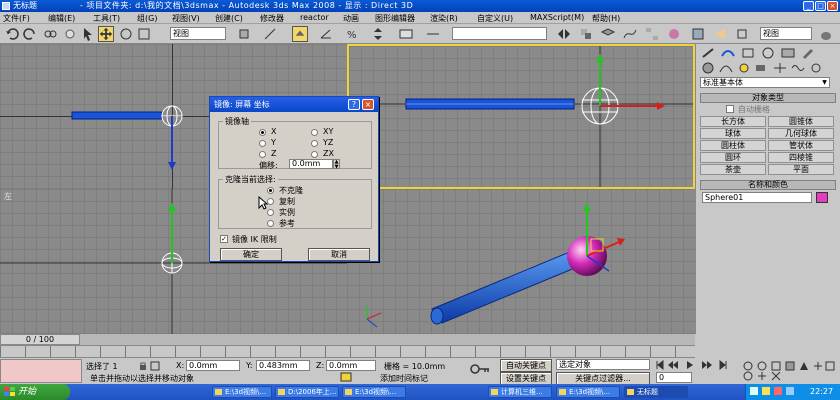 The height and width of the screenshot is (400, 840). What do you see at coordinates (61, 18) in the screenshot?
I see `menu-edit: 编辑(E)` at bounding box center [61, 18].